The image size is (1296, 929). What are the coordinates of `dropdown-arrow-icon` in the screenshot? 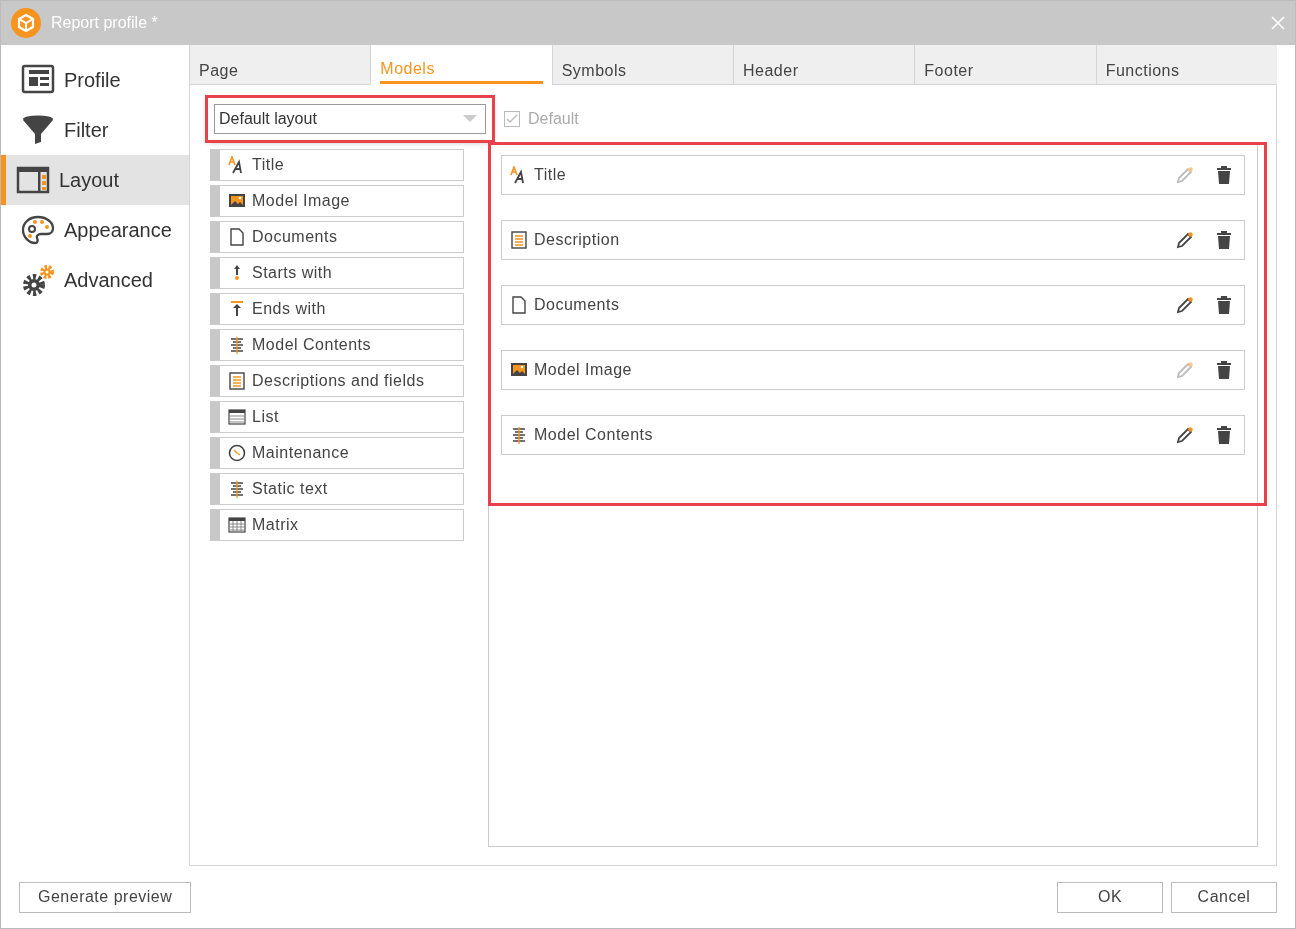 It's located at (470, 119).